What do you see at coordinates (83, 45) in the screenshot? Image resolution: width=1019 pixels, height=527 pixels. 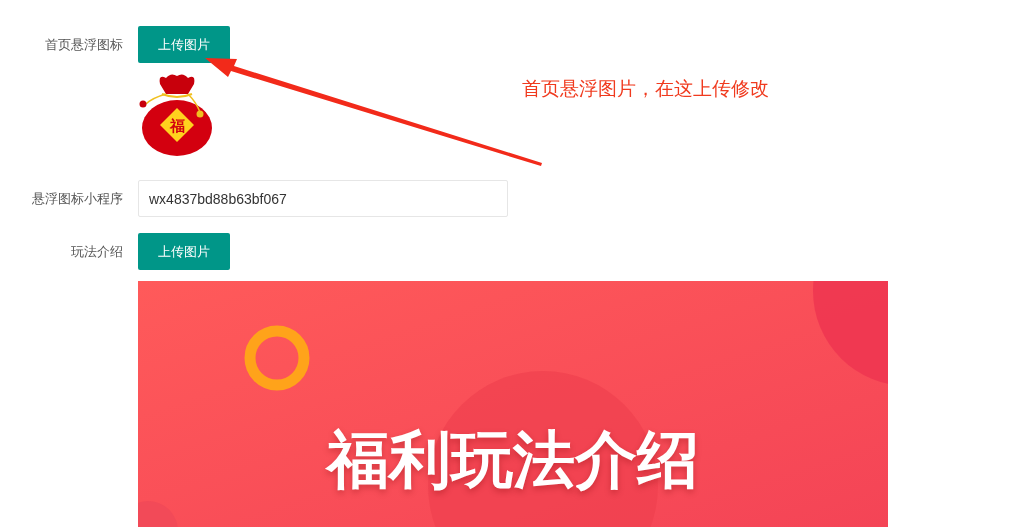 I see `field-label: 首页悬浮图标` at bounding box center [83, 45].